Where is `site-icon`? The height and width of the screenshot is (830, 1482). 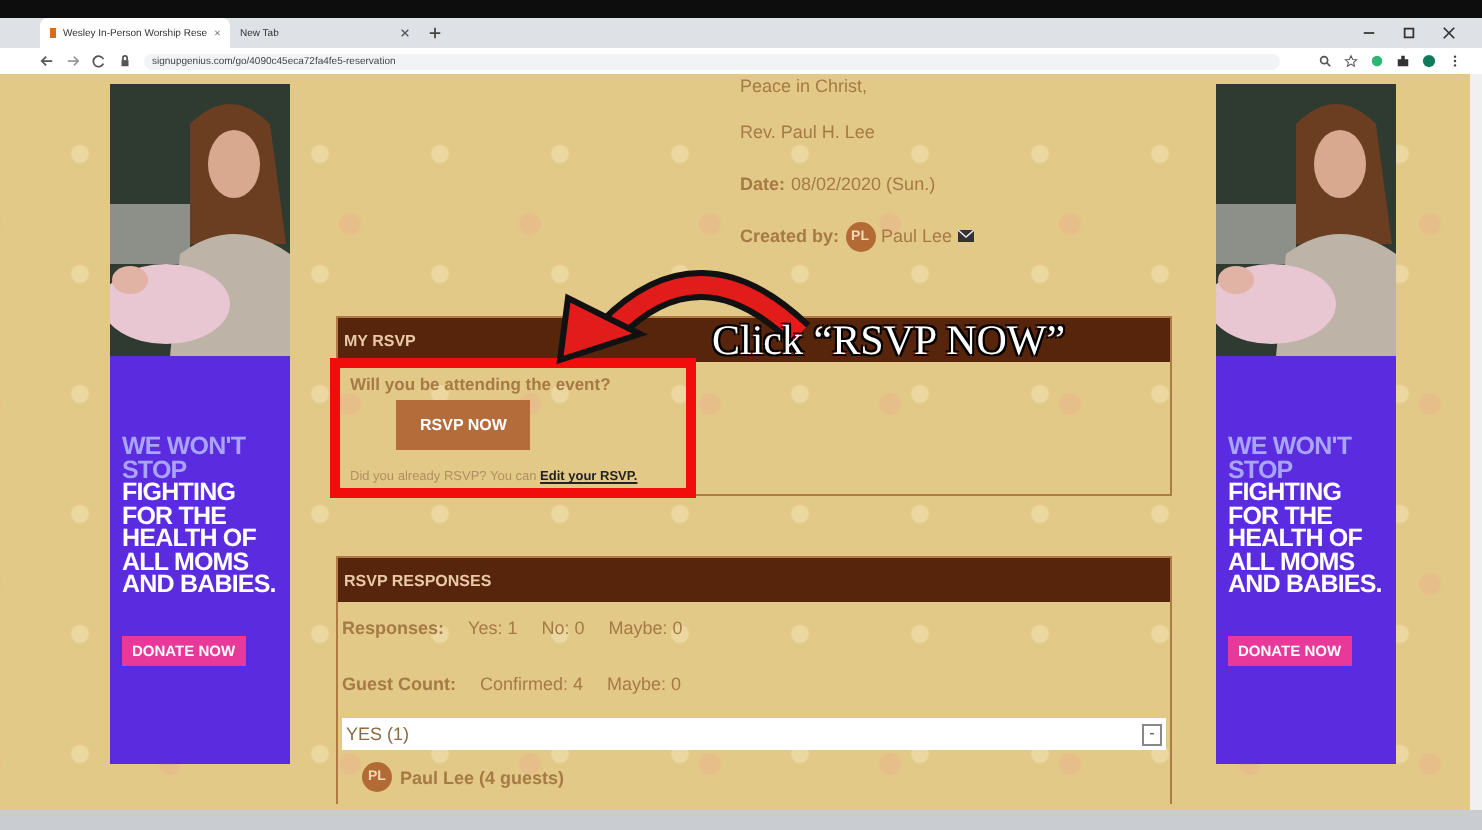
site-icon is located at coordinates (53, 33).